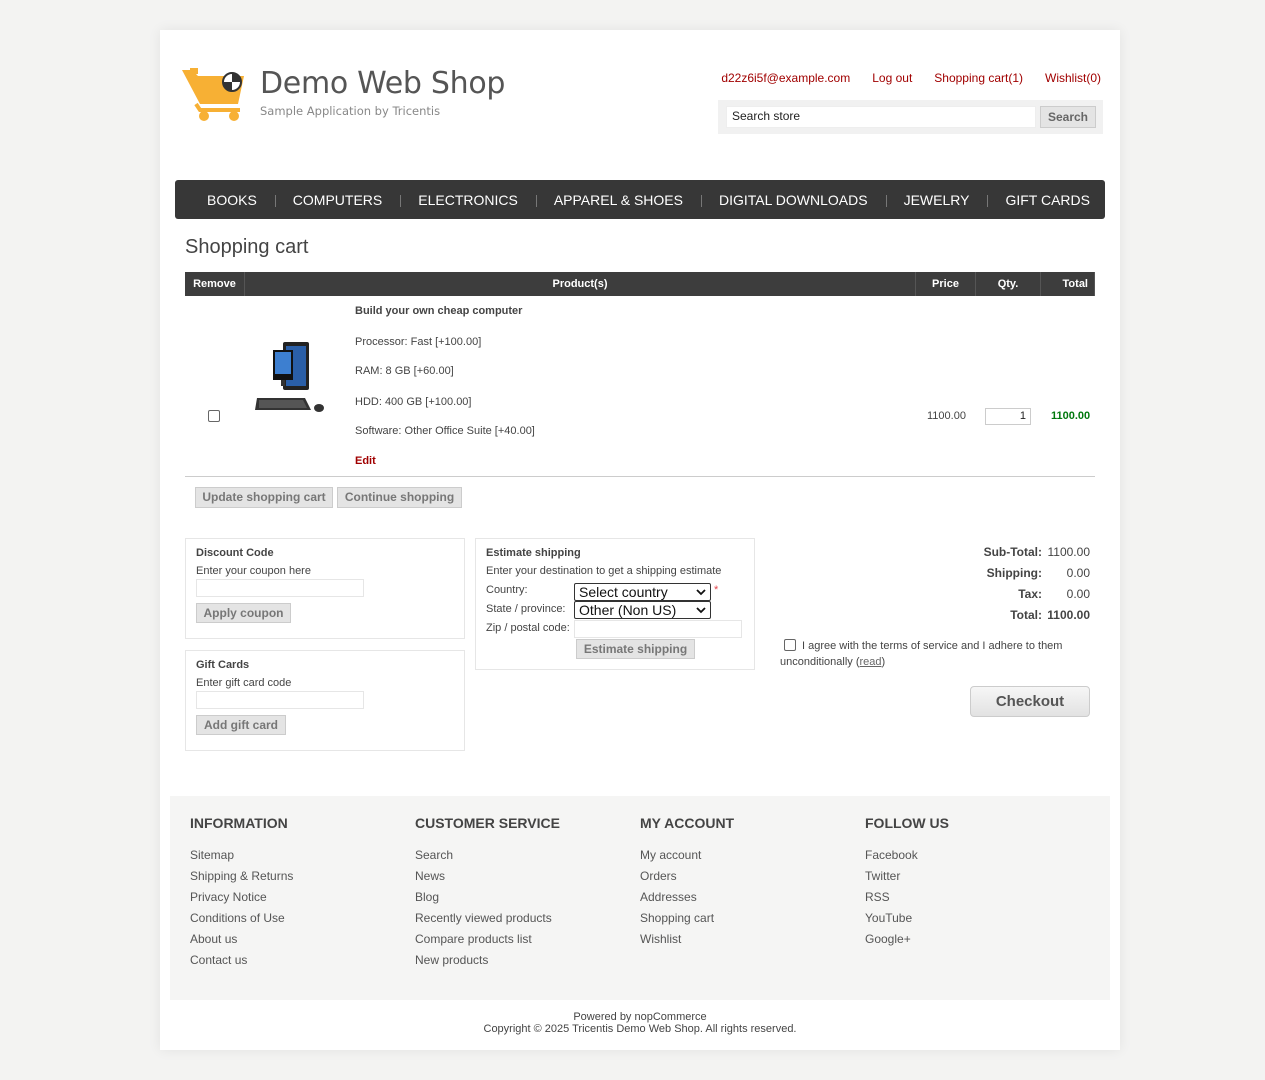 The image size is (1265, 1080). Describe the element at coordinates (618, 200) in the screenshot. I see `menu-item-apparel-shoes: APPAREL & SHOES` at that location.